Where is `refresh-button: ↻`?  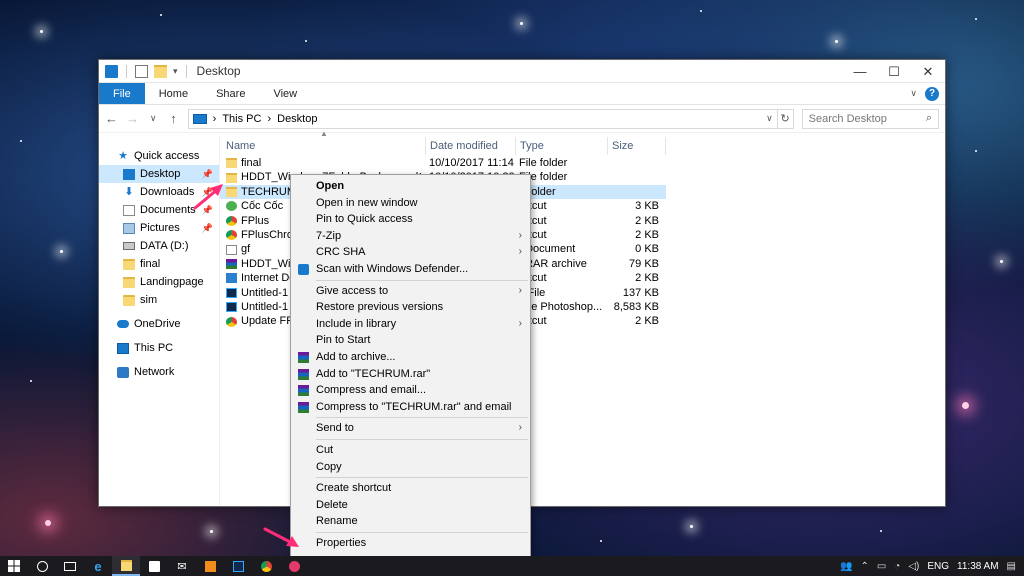
refresh-button: ↻ is located at coordinates (785, 118).